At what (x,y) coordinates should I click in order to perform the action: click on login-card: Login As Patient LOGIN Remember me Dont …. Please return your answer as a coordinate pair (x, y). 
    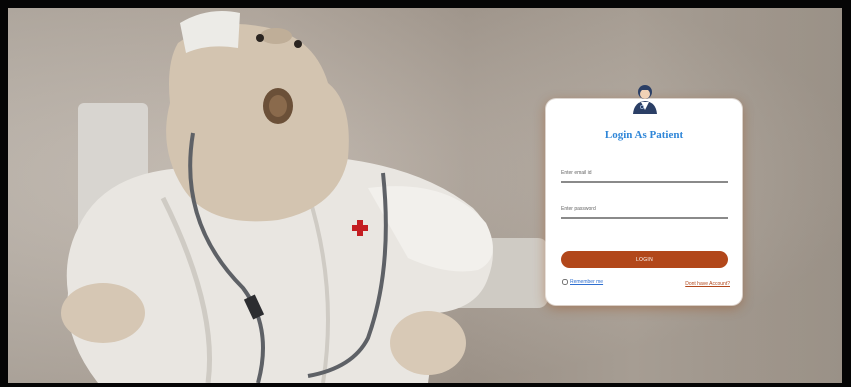
    Looking at the image, I should click on (644, 195).